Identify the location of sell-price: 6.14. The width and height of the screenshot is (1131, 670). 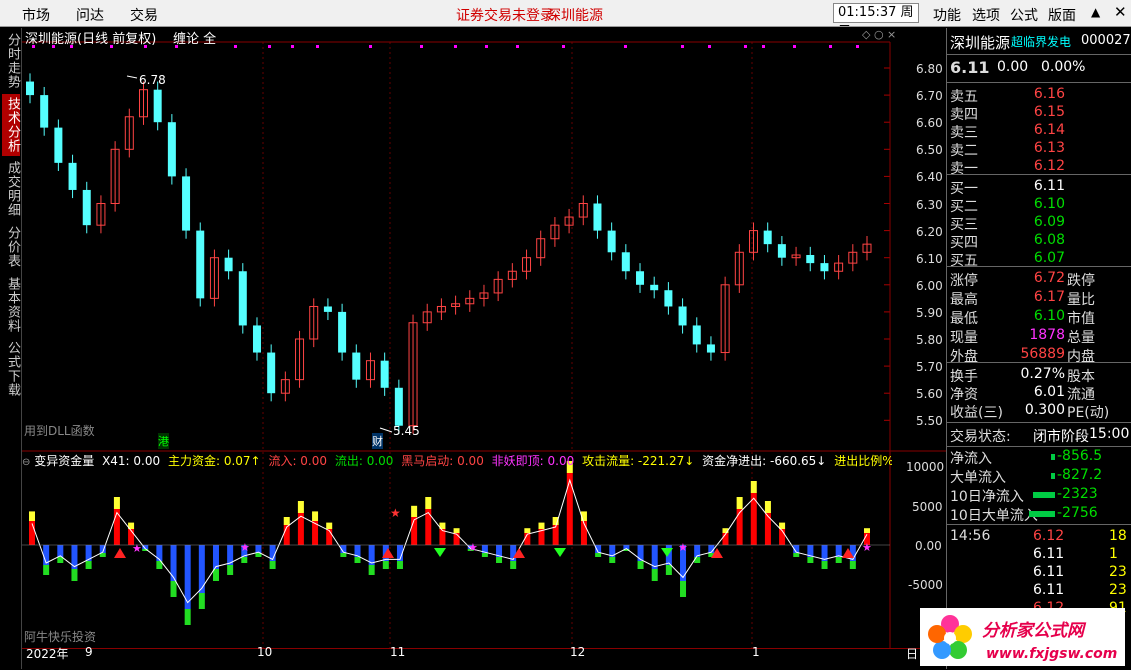
(1049, 130).